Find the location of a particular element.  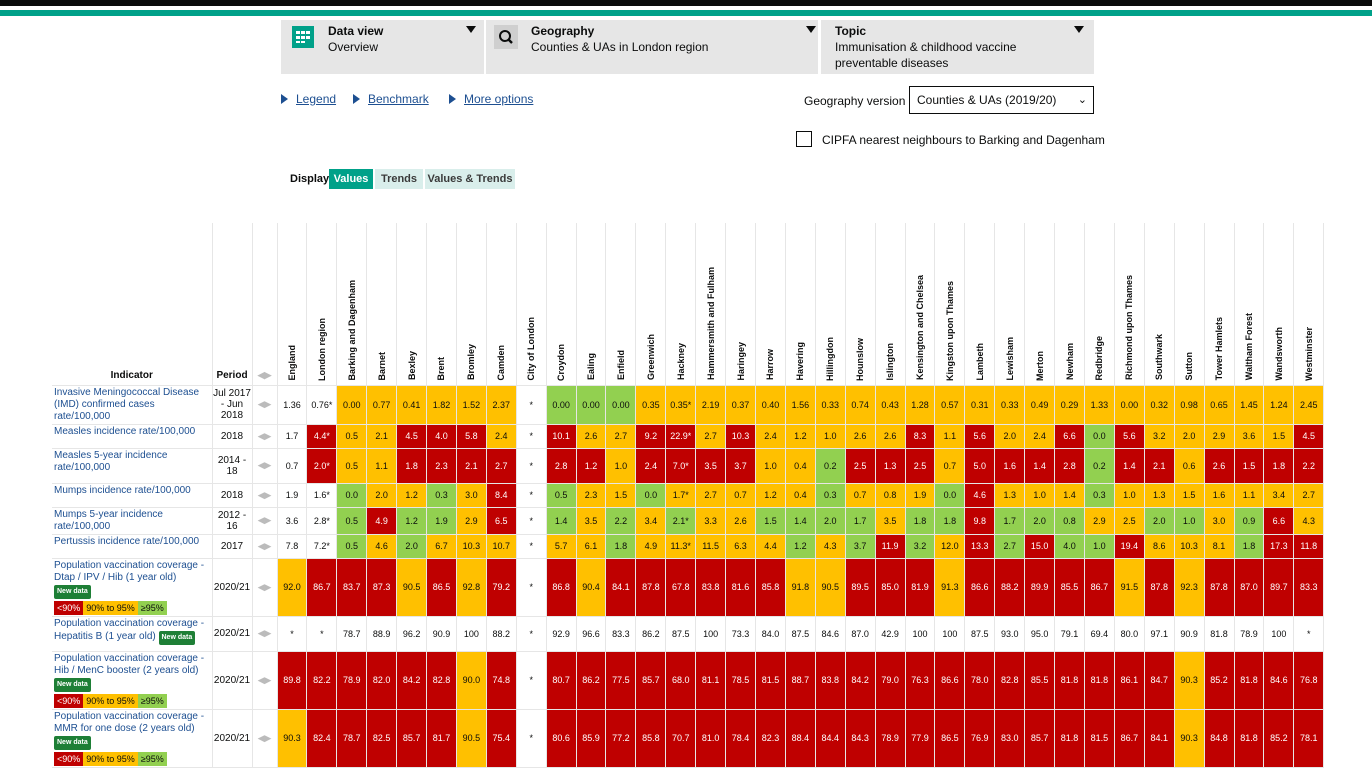

area-header: Harrow is located at coordinates (770, 304).